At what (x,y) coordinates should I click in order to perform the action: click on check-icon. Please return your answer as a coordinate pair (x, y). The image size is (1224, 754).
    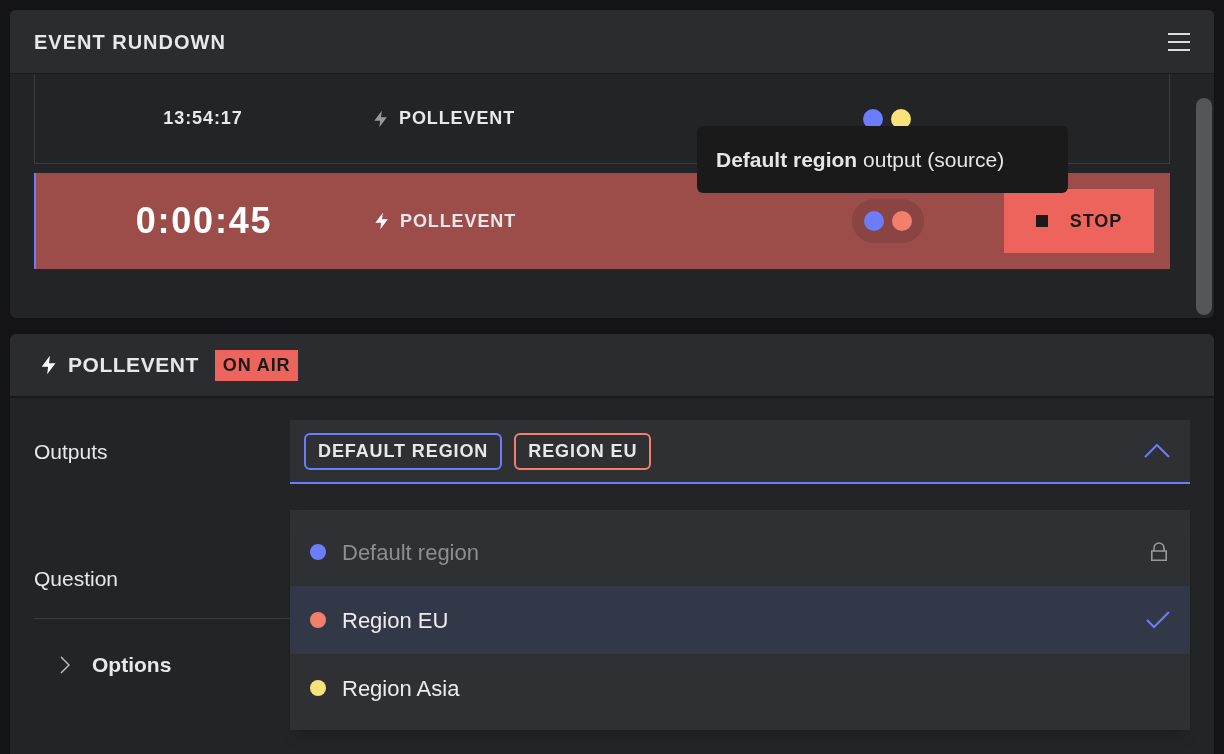
    Looking at the image, I should click on (1158, 620).